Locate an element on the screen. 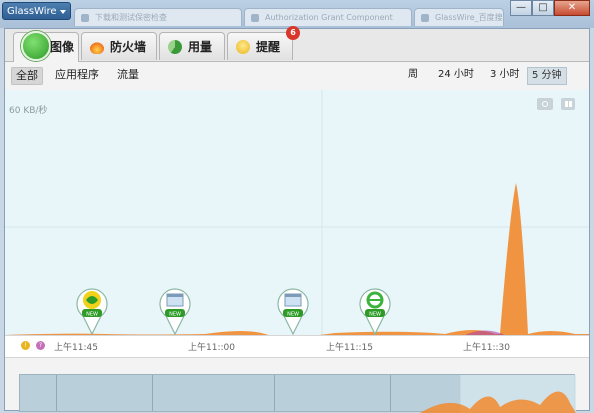 This screenshot has width=594, height=413. filter-traffic: 流量 is located at coordinates (128, 75).